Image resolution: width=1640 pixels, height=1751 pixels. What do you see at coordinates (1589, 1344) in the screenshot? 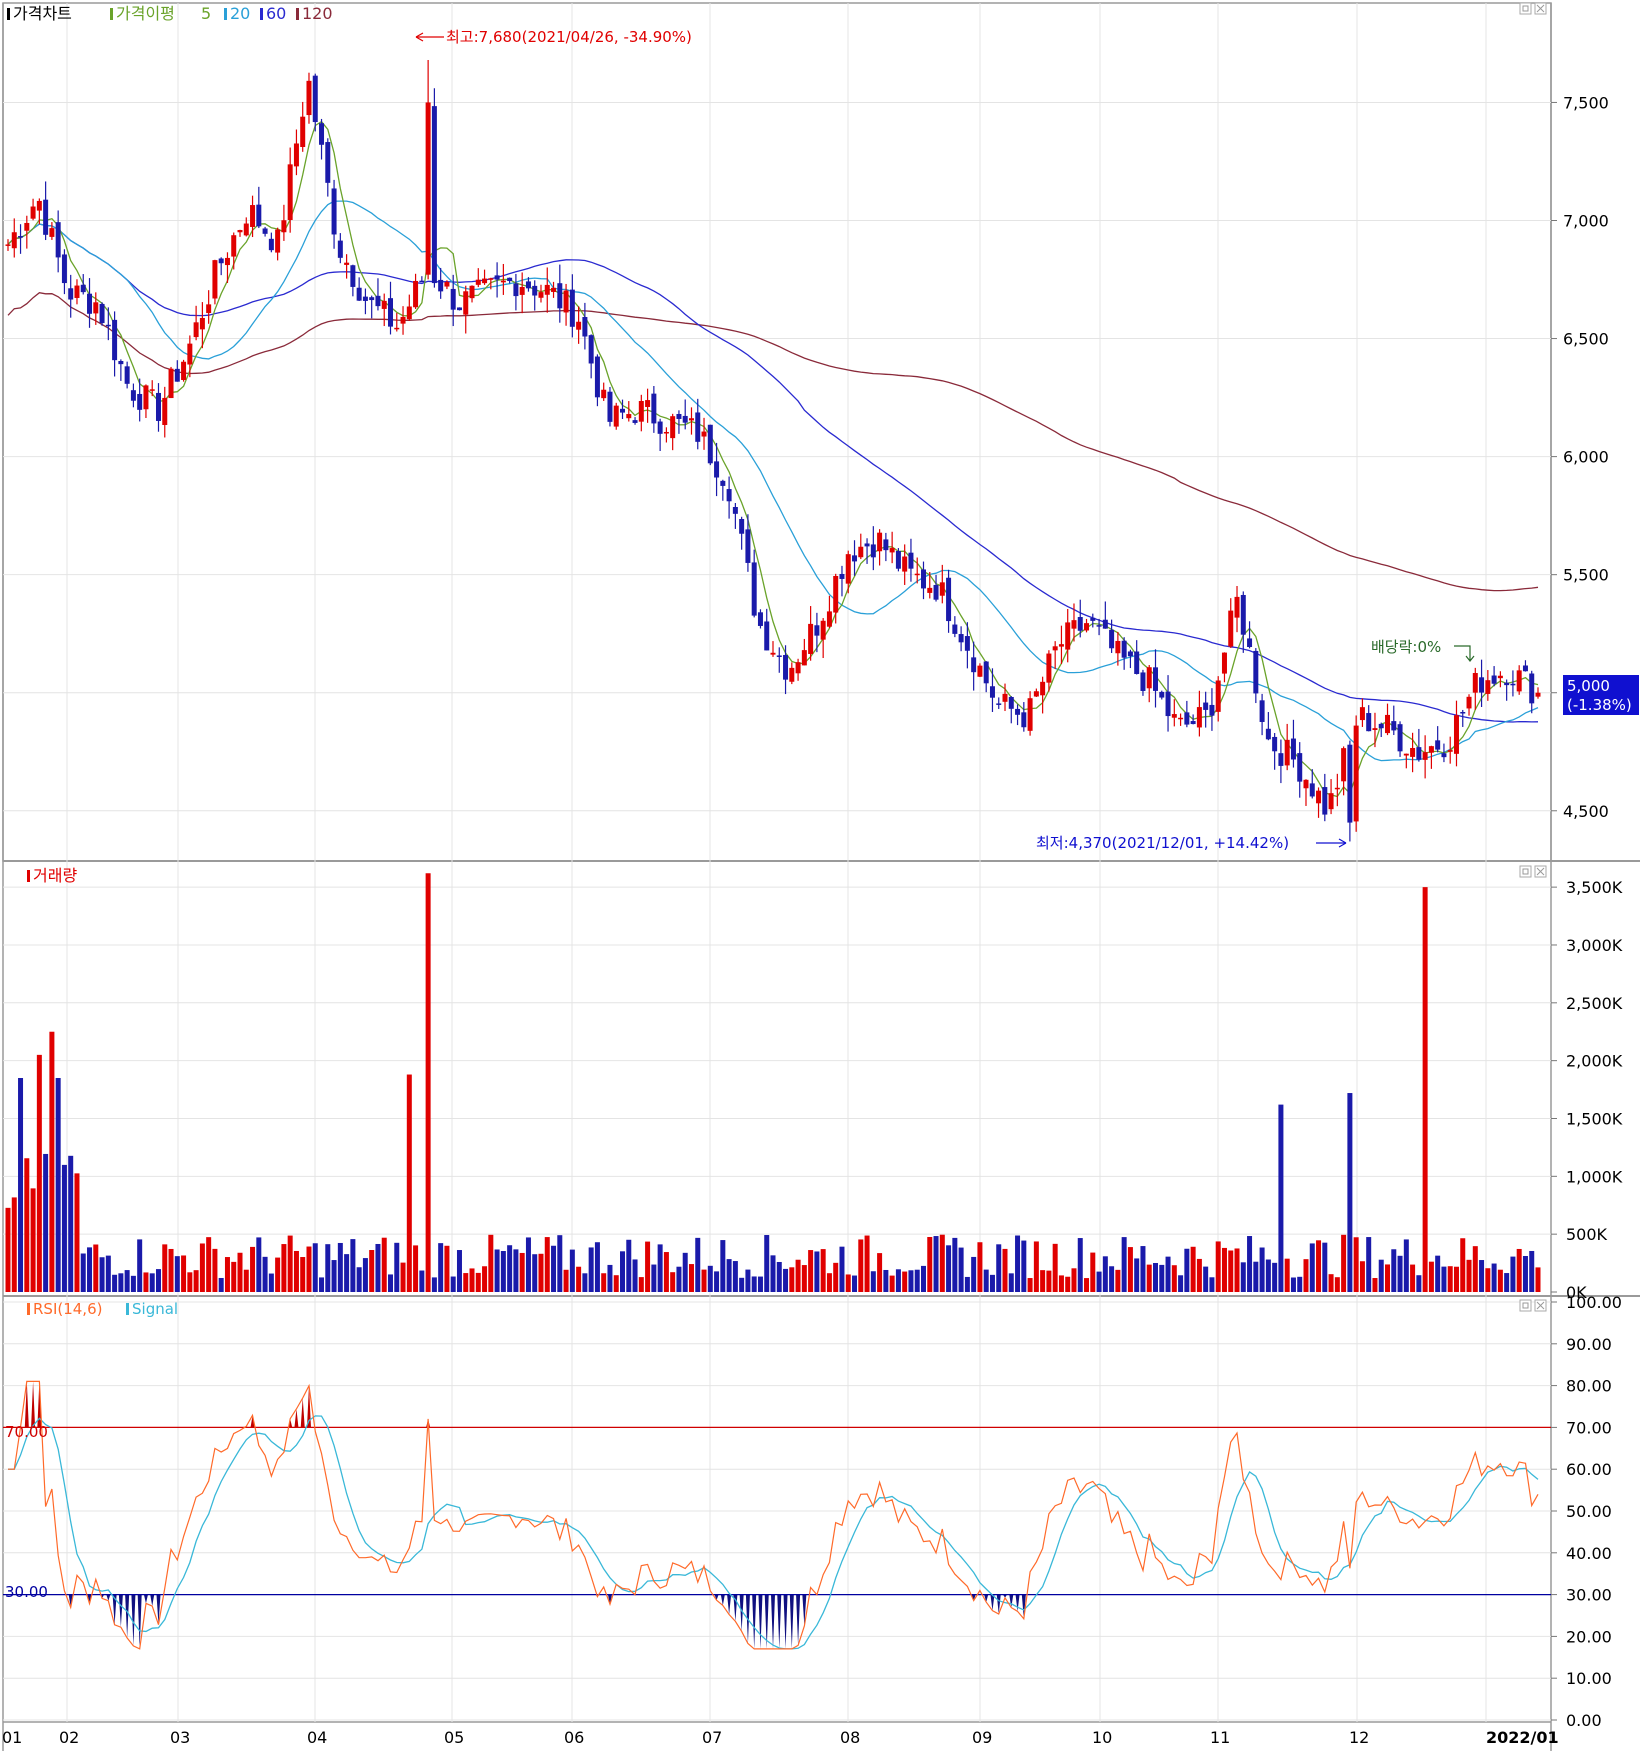
I see `rsi-tick-label: 90.00` at bounding box center [1589, 1344].